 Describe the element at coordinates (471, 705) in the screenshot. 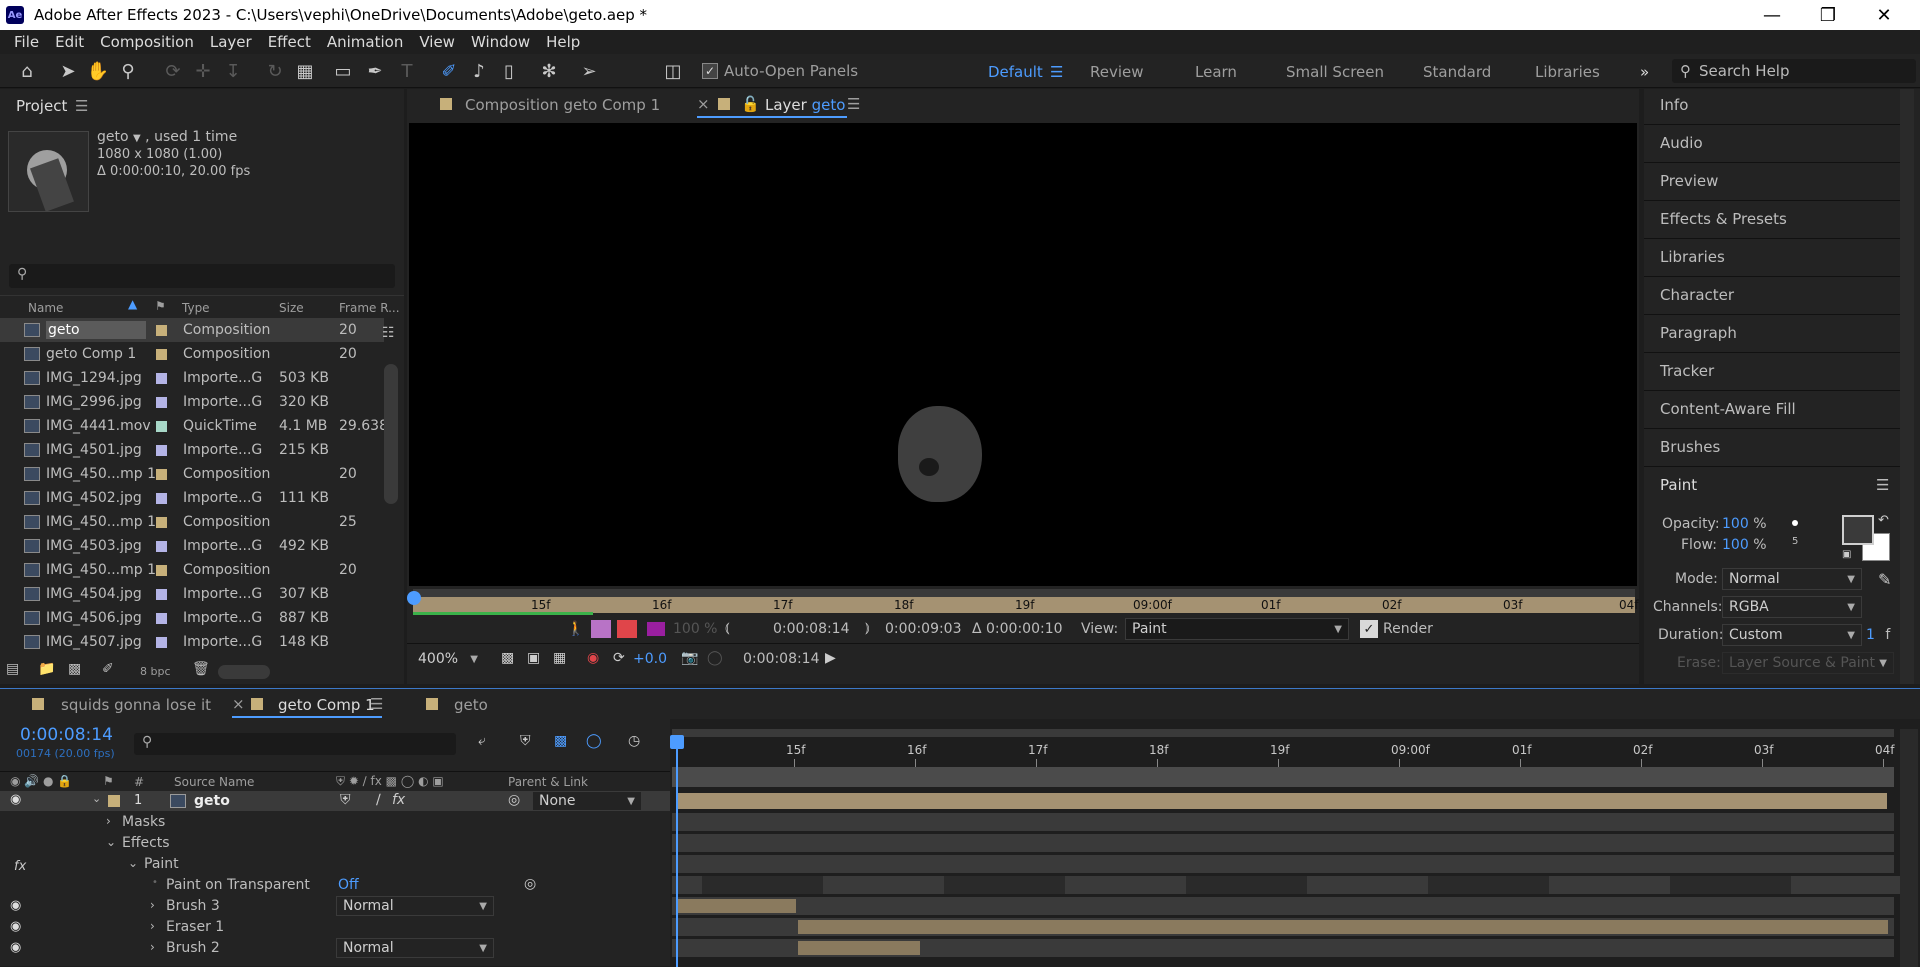

I see `timeline-tab-geto: geto` at that location.